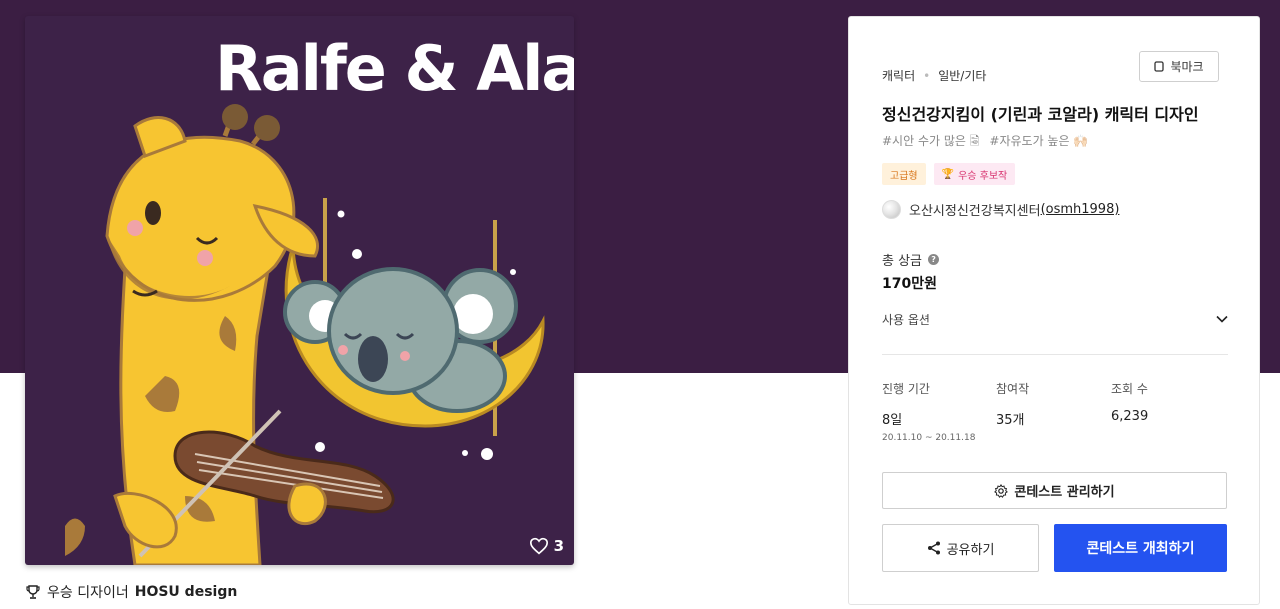 The height and width of the screenshot is (609, 1280). Describe the element at coordinates (1064, 492) in the screenshot. I see `manage-contest-label: 콘테스트 관리하기` at that location.